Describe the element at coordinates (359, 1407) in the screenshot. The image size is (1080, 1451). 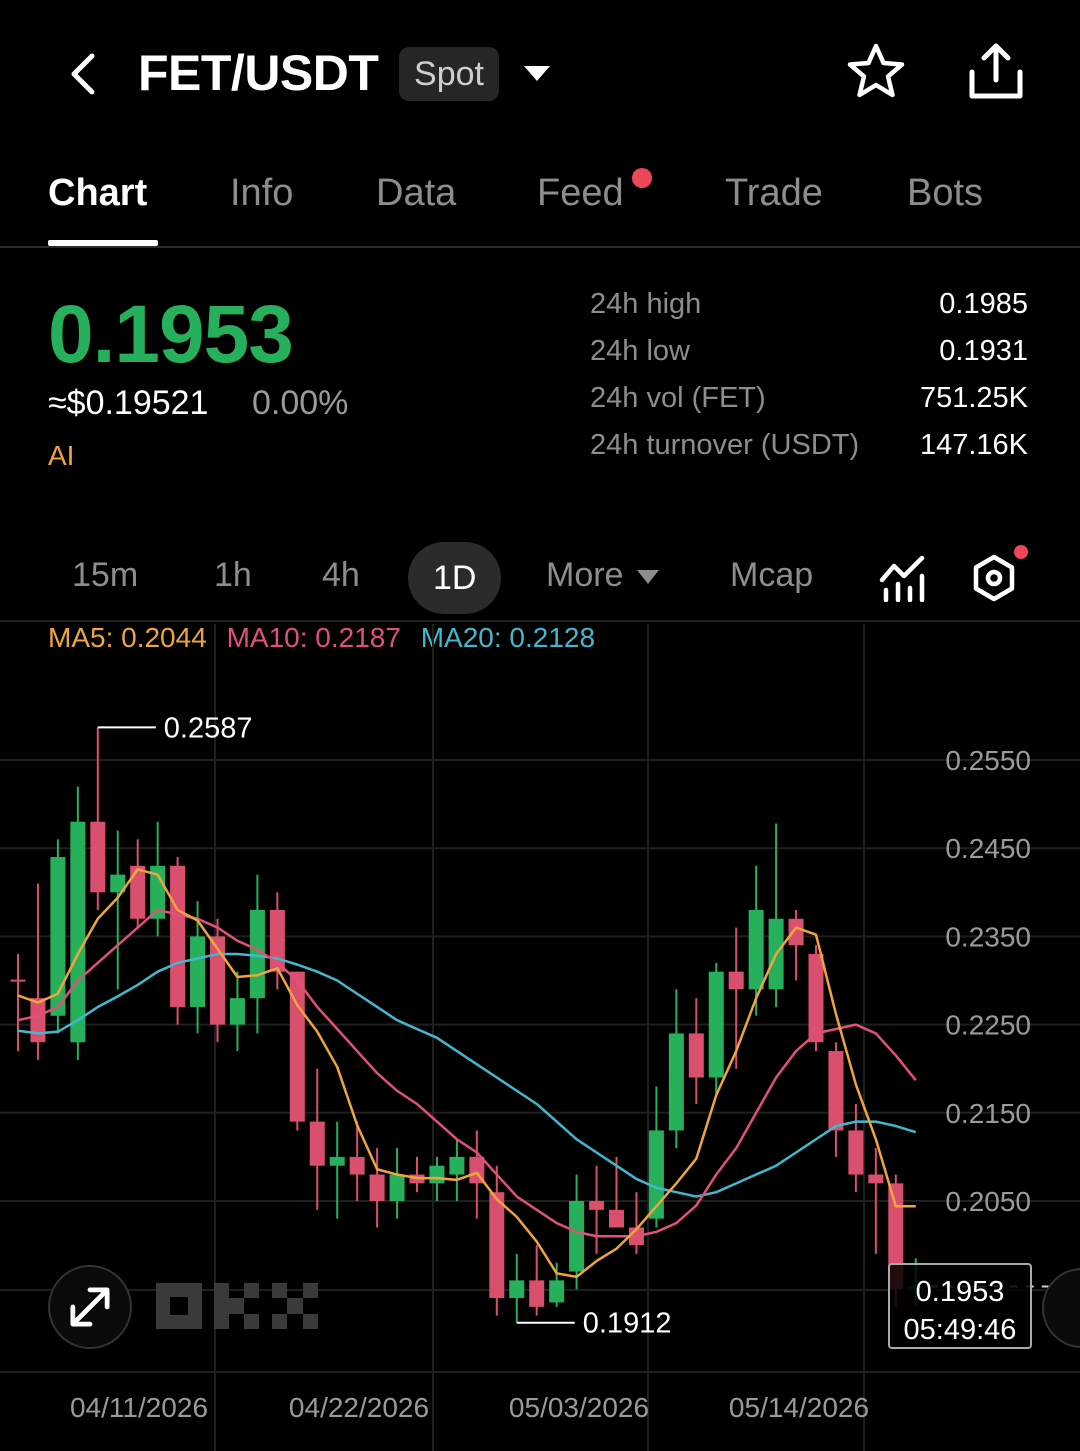
I see `x-tick-label: 04/22/2026` at that location.